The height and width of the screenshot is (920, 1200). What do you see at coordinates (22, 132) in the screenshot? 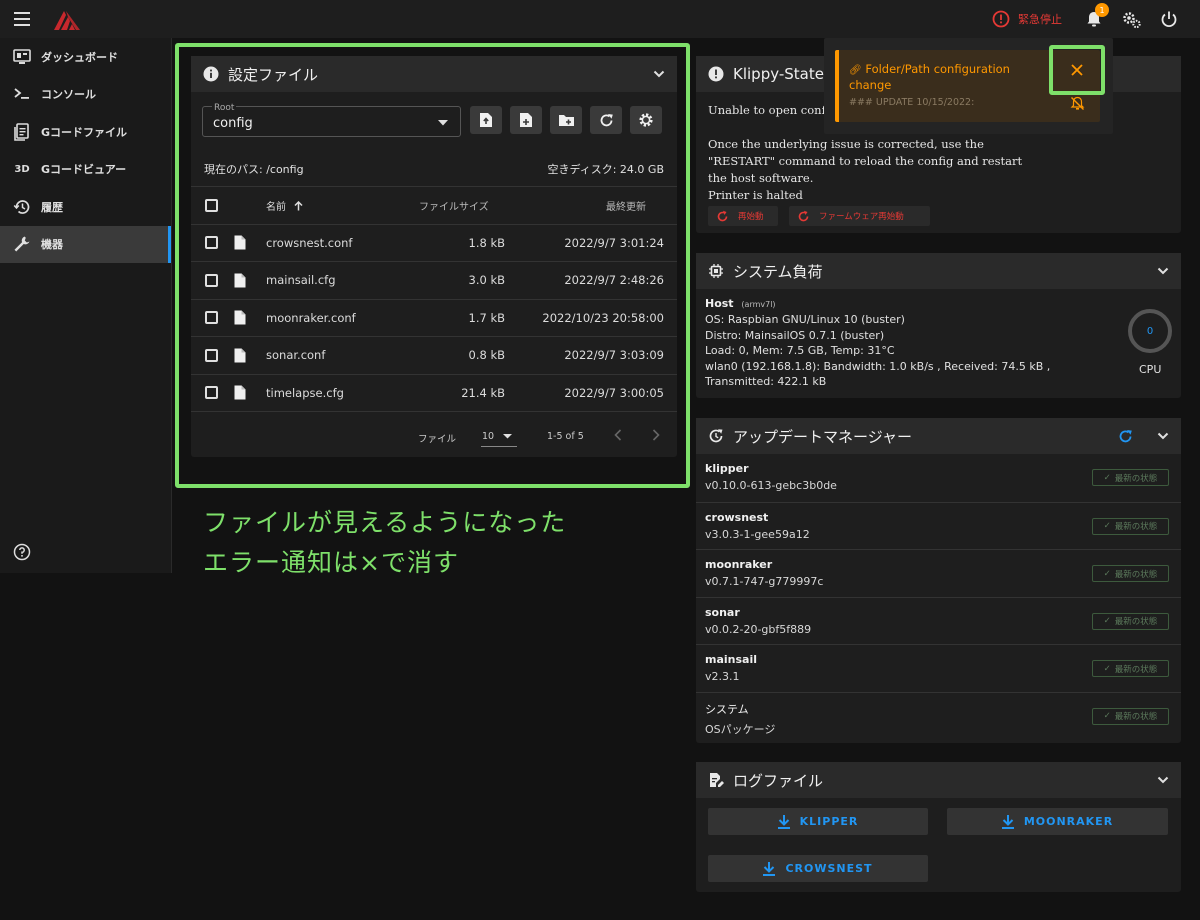
I see `file-document-icon` at bounding box center [22, 132].